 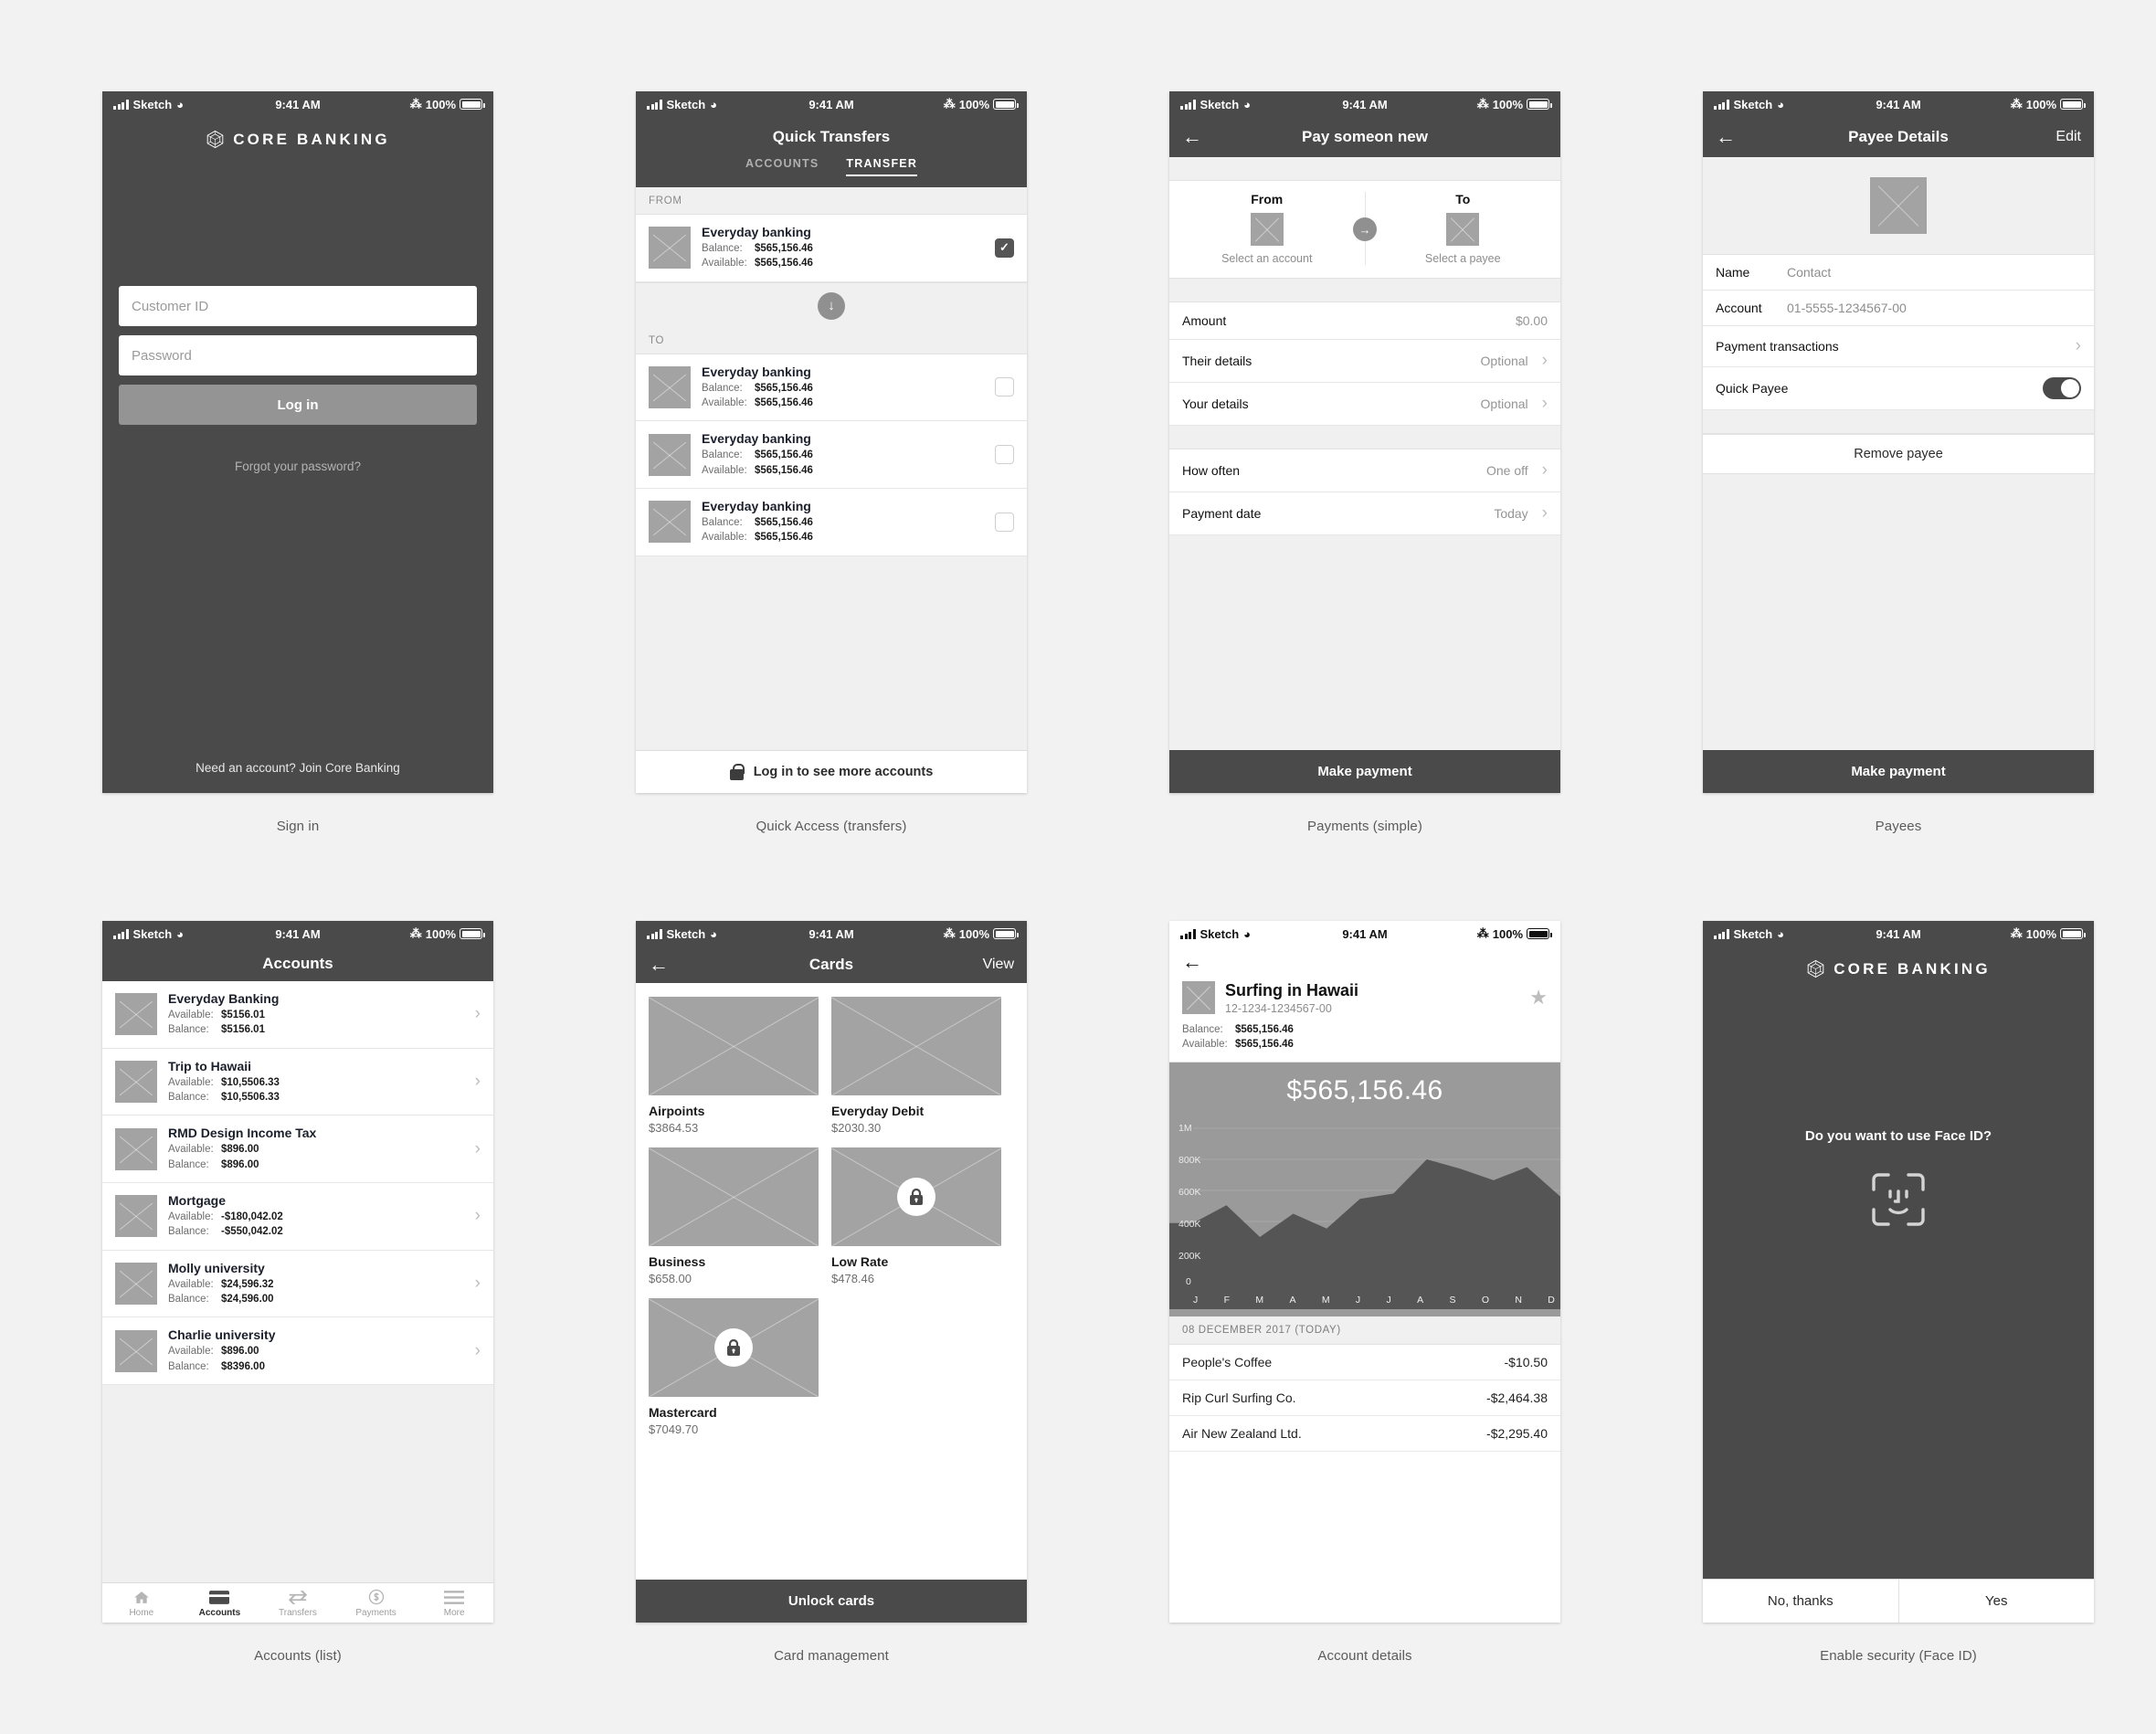 I want to click on remove-payee-button: Remove payee, so click(x=1899, y=454).